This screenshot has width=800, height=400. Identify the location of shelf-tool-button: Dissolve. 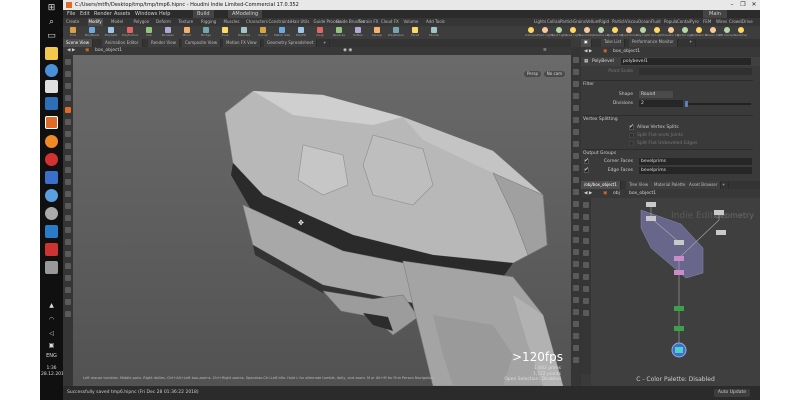
(244, 32).